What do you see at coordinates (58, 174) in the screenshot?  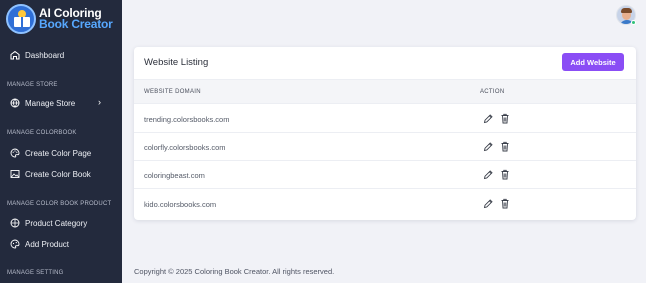 I see `sidebar-item-label: Create Color Book` at bounding box center [58, 174].